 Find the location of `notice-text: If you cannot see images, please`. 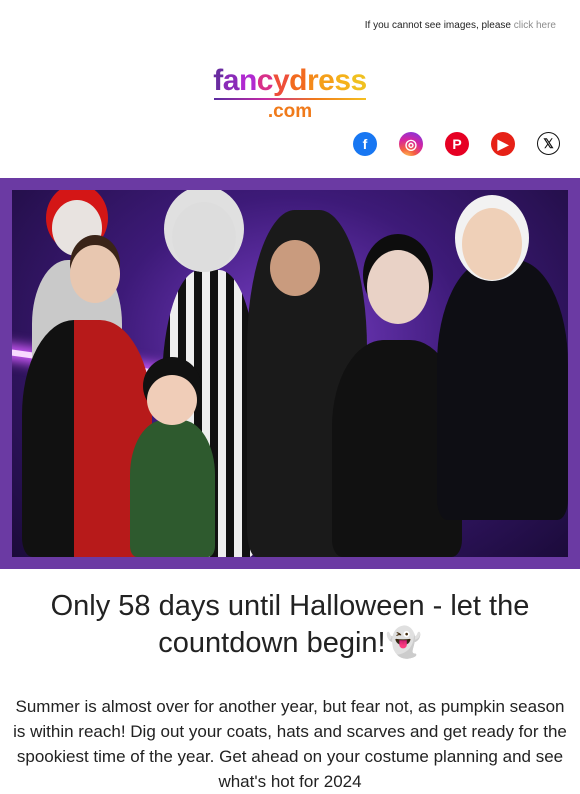

notice-text: If you cannot see images, please is located at coordinates (437, 25).